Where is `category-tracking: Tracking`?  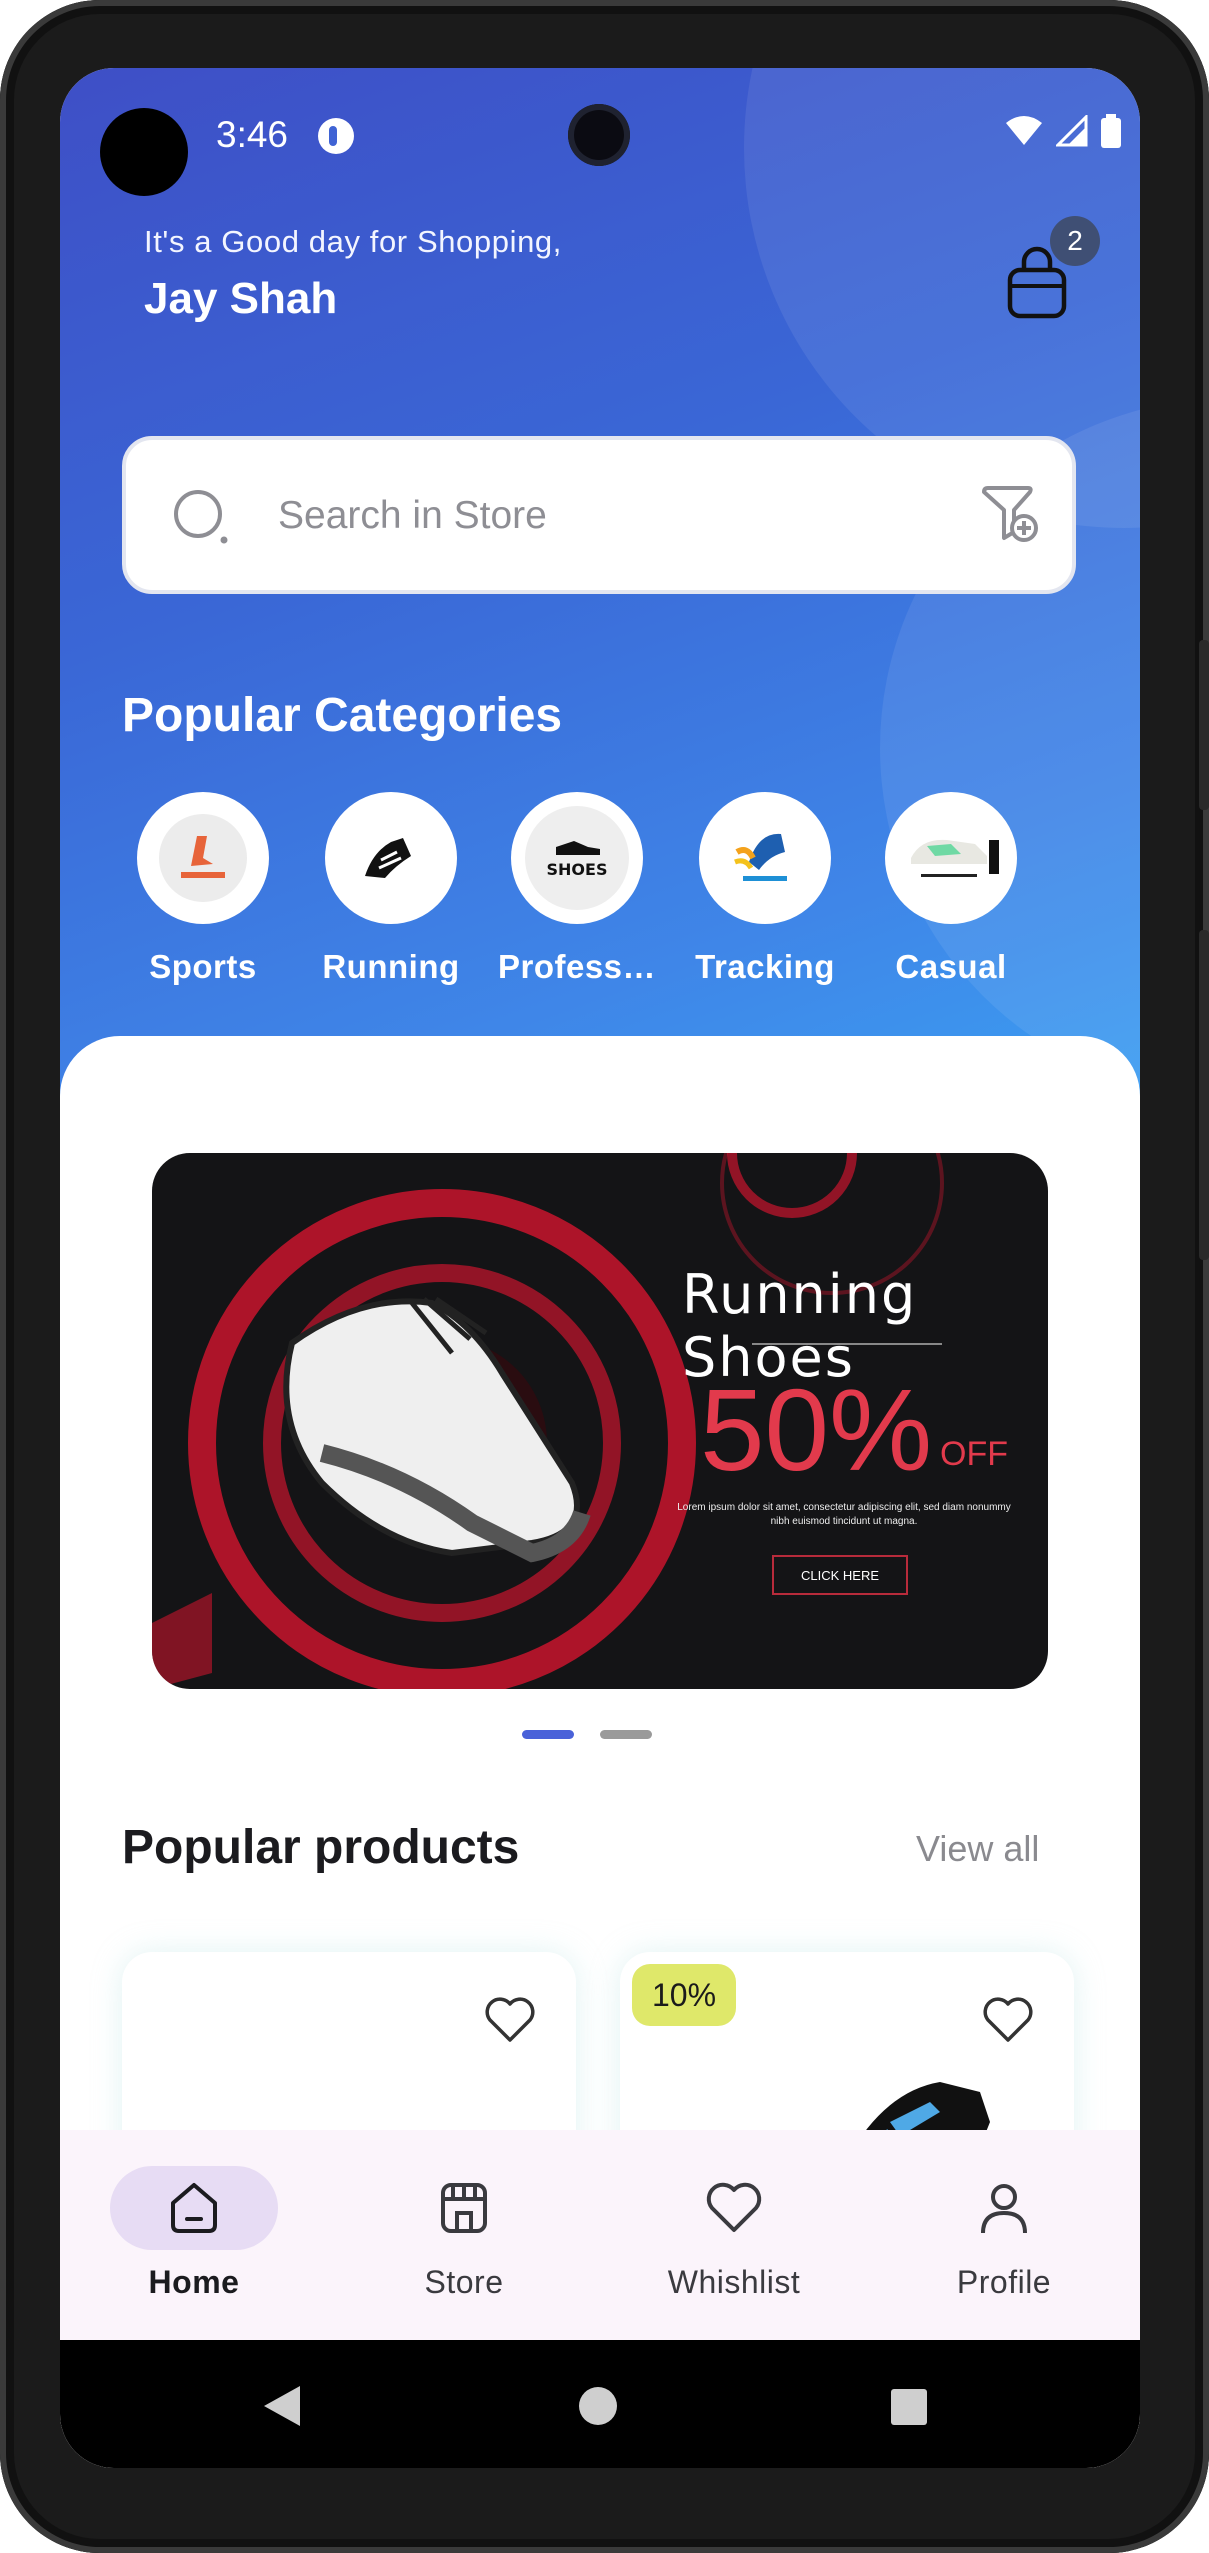 category-tracking: Tracking is located at coordinates (765, 889).